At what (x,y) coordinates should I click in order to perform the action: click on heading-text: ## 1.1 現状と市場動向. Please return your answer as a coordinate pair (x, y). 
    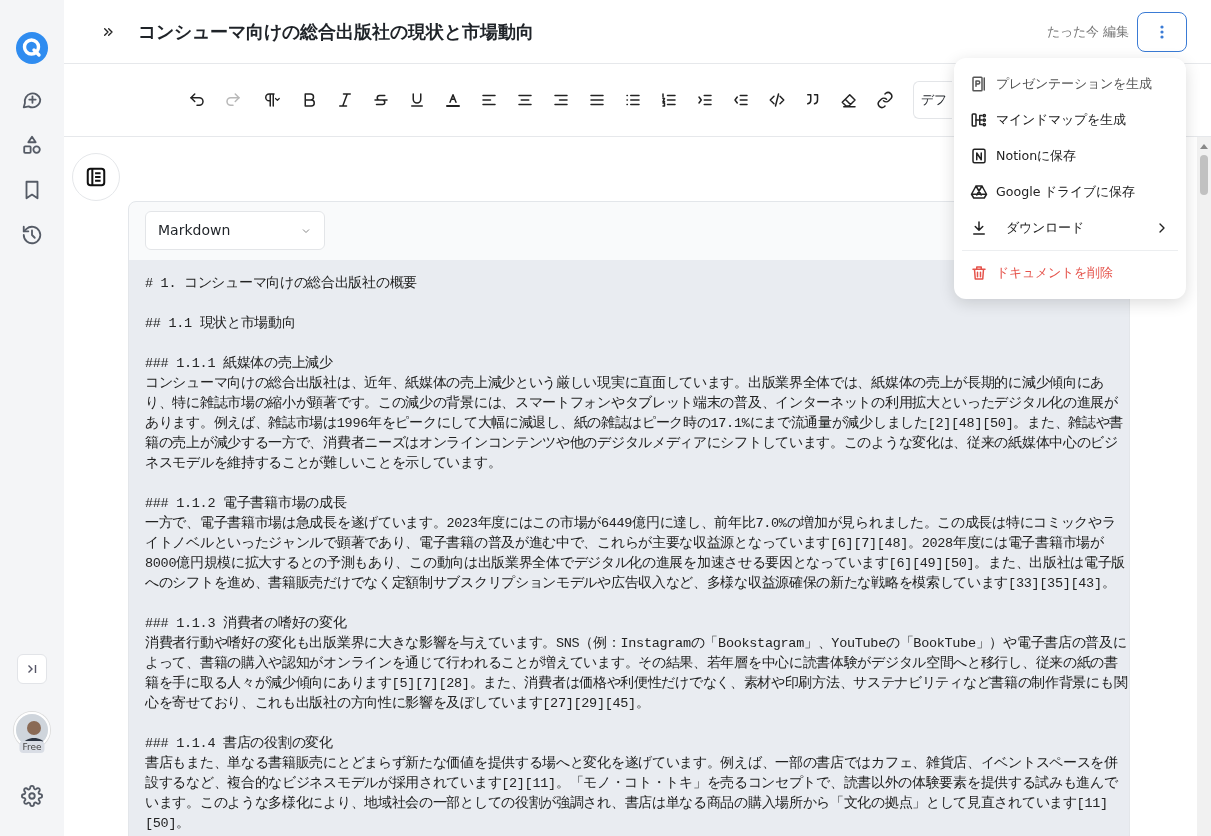
    Looking at the image, I should click on (220, 323).